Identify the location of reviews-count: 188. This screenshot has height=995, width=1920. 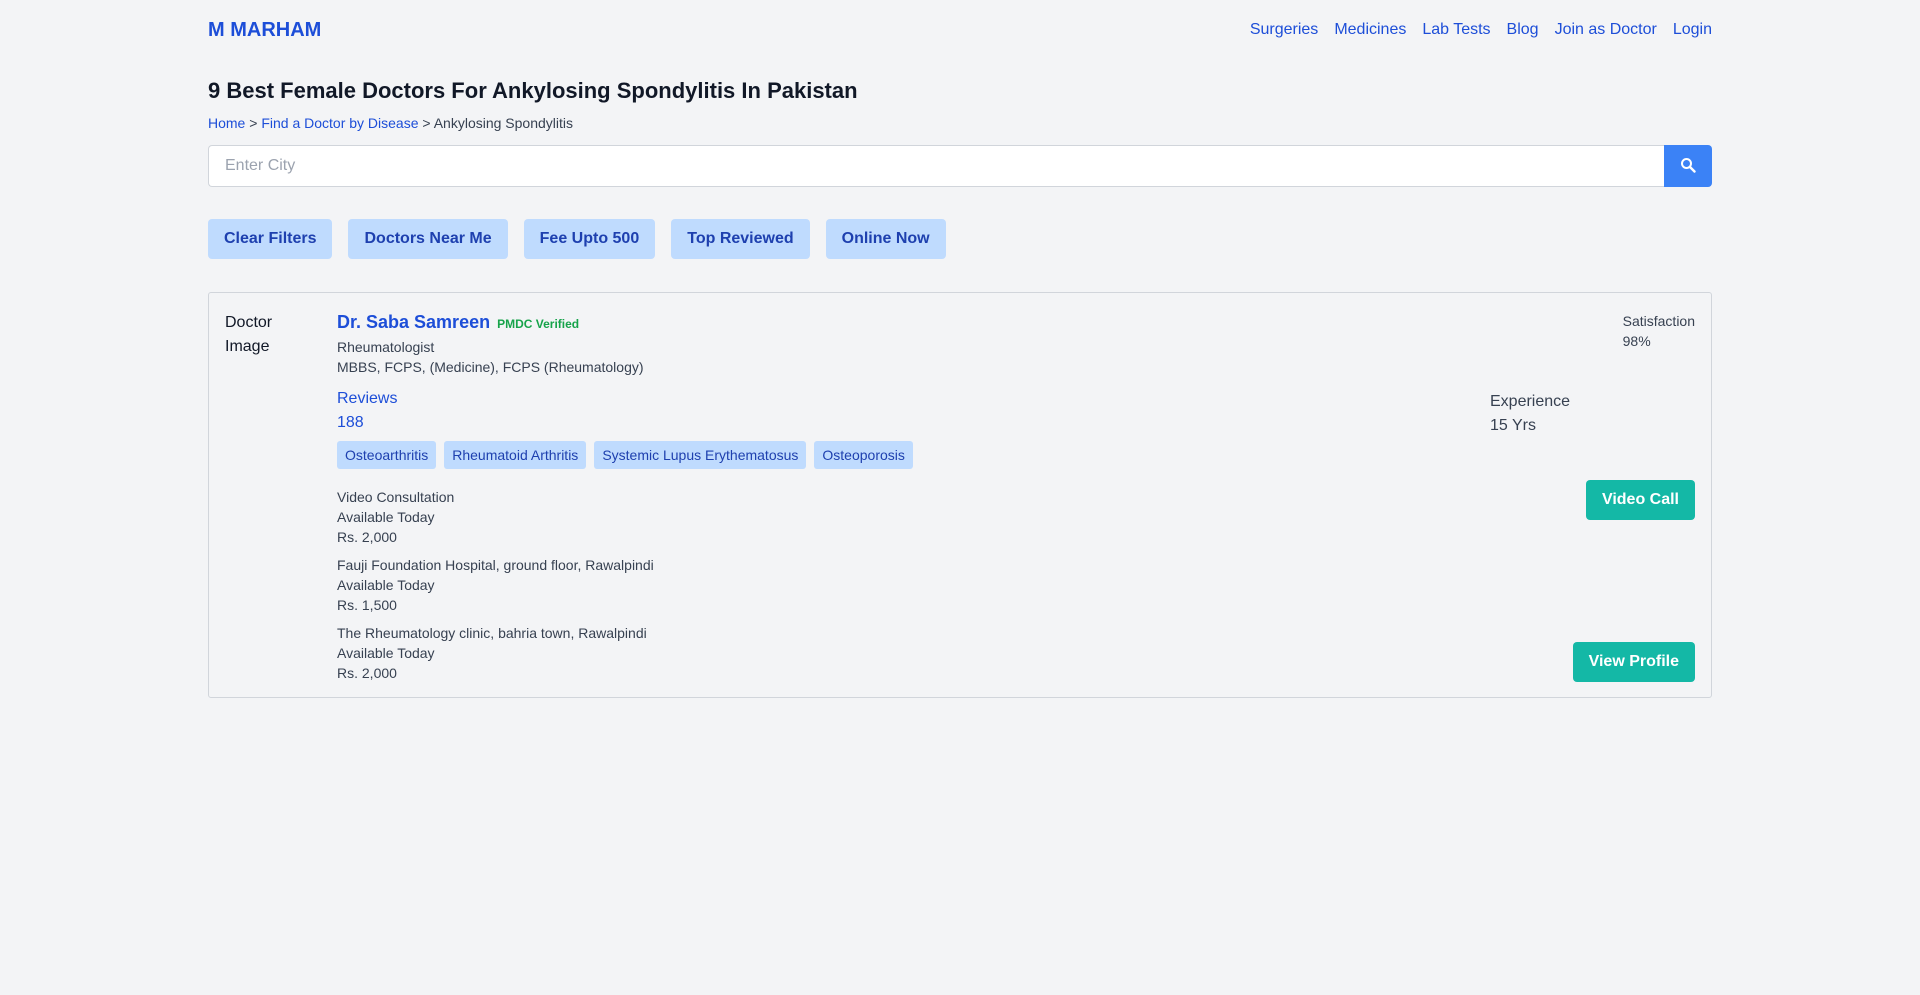
(350, 423).